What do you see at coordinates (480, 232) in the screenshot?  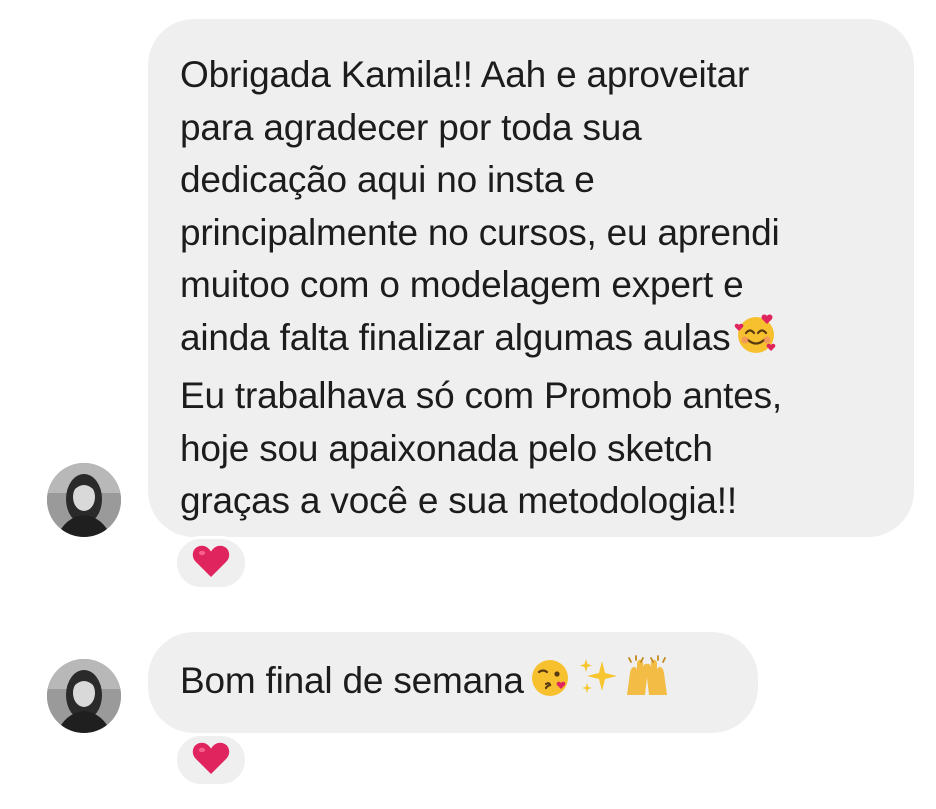 I see `message-line: principalmente no cursos, eu aprendi` at bounding box center [480, 232].